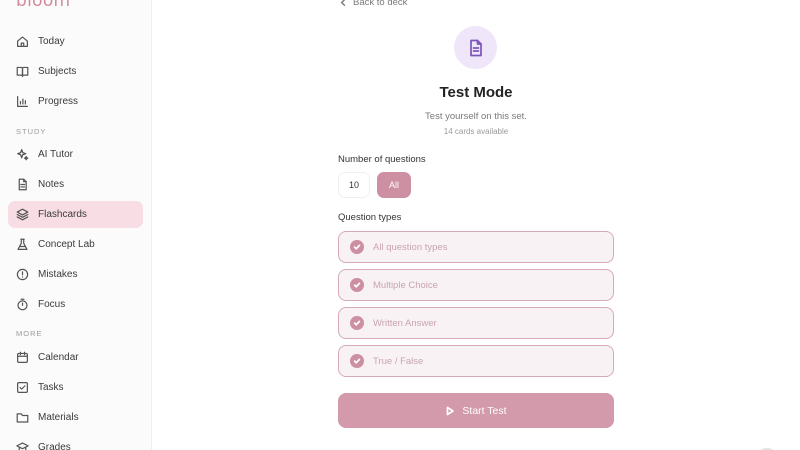  I want to click on sidebar-item-mistakes: Mistakes, so click(75, 274).